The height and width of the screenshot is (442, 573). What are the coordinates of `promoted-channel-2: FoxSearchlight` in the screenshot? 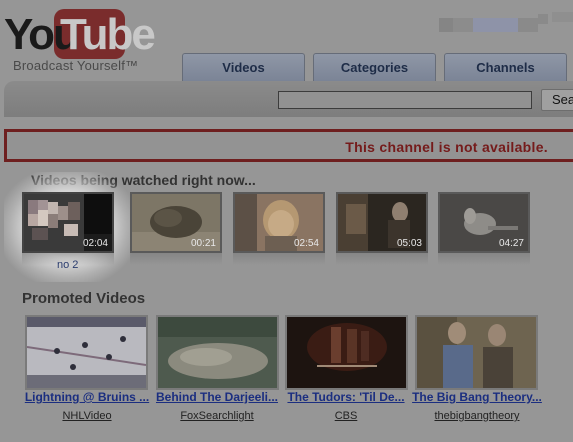 It's located at (217, 416).